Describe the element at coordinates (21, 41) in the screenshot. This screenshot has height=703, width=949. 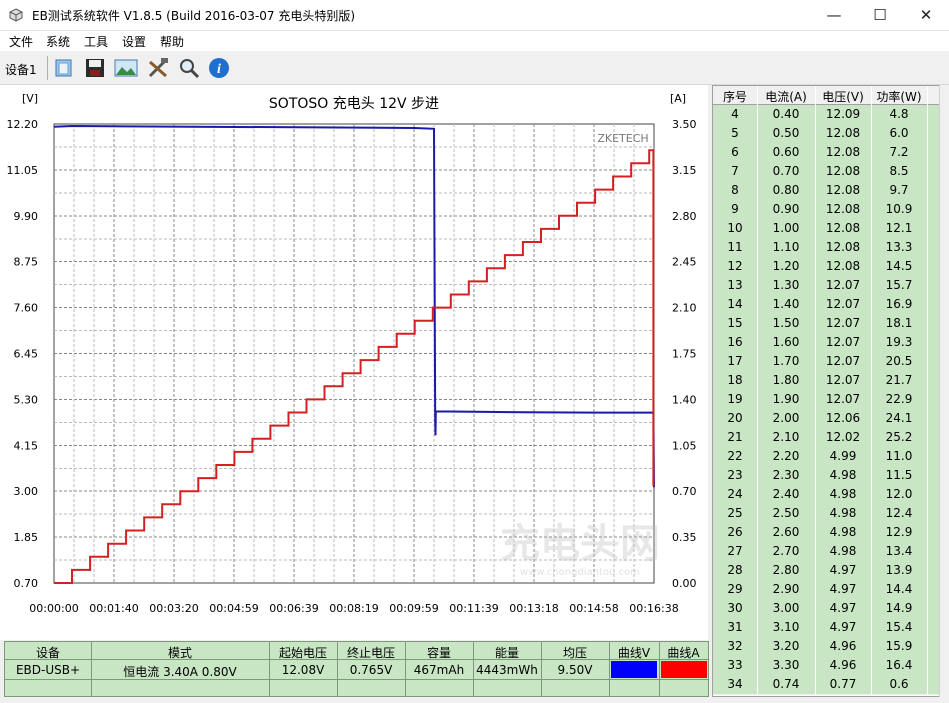
I see `menu-file: 文件` at that location.